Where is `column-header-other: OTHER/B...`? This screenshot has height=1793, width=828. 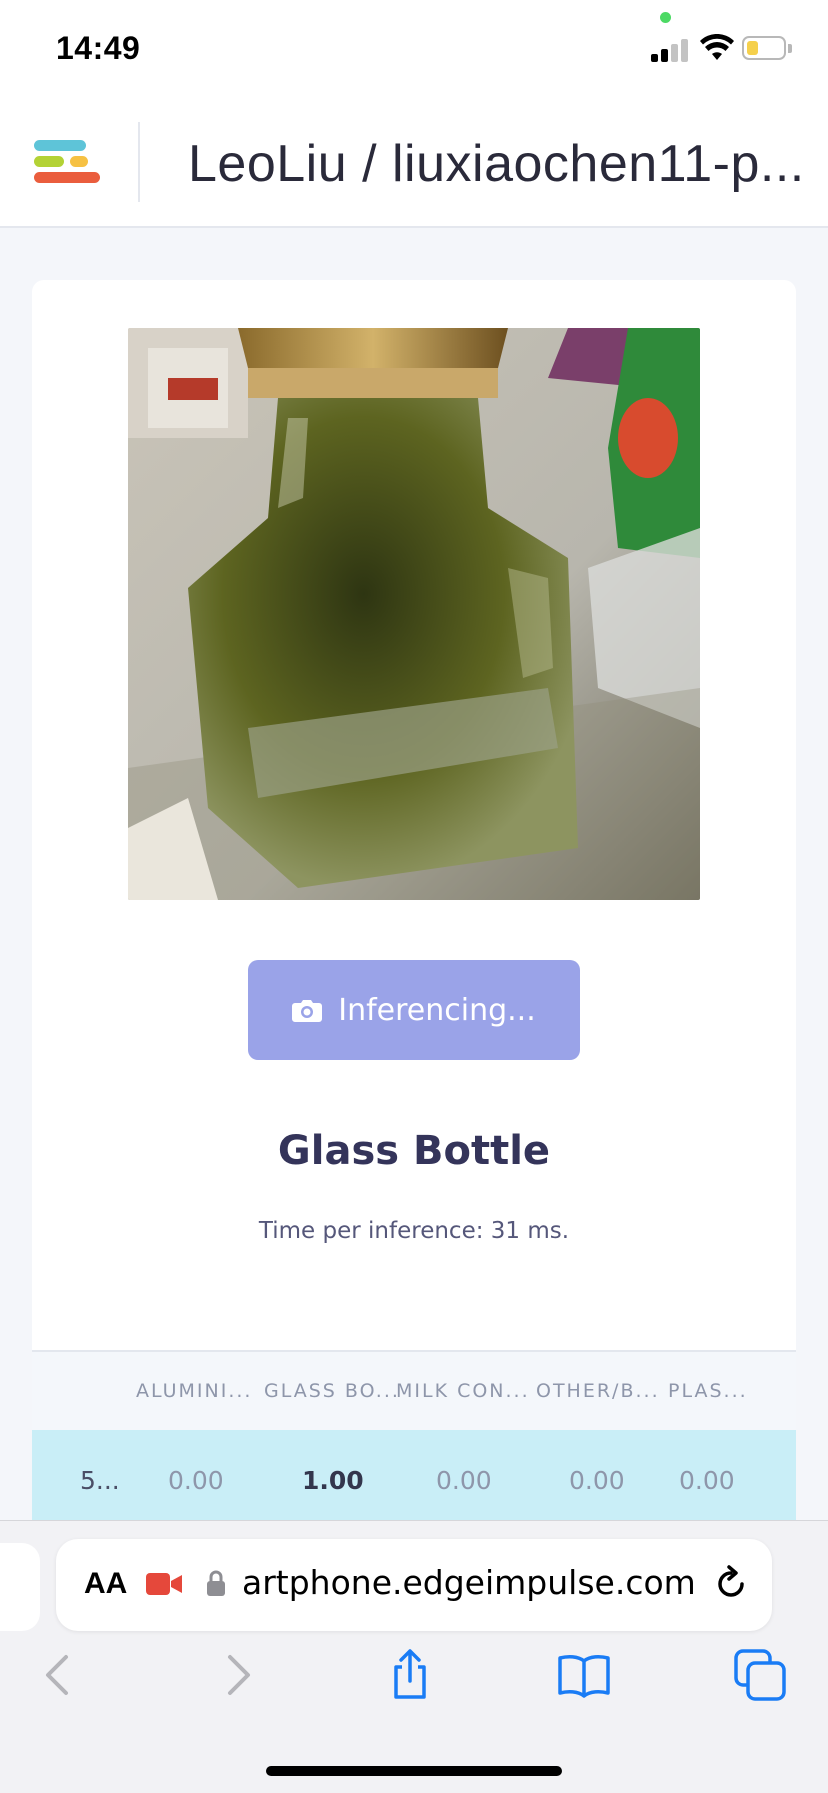
column-header-other: OTHER/B... is located at coordinates (598, 1391).